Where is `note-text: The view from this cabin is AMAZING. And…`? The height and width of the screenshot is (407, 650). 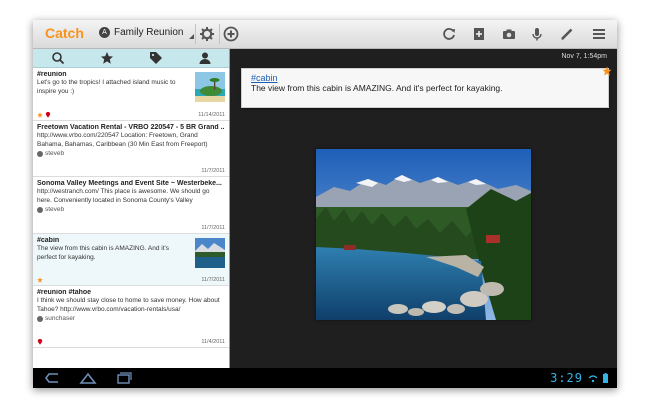 note-text: The view from this cabin is AMAZING. And… is located at coordinates (377, 88).